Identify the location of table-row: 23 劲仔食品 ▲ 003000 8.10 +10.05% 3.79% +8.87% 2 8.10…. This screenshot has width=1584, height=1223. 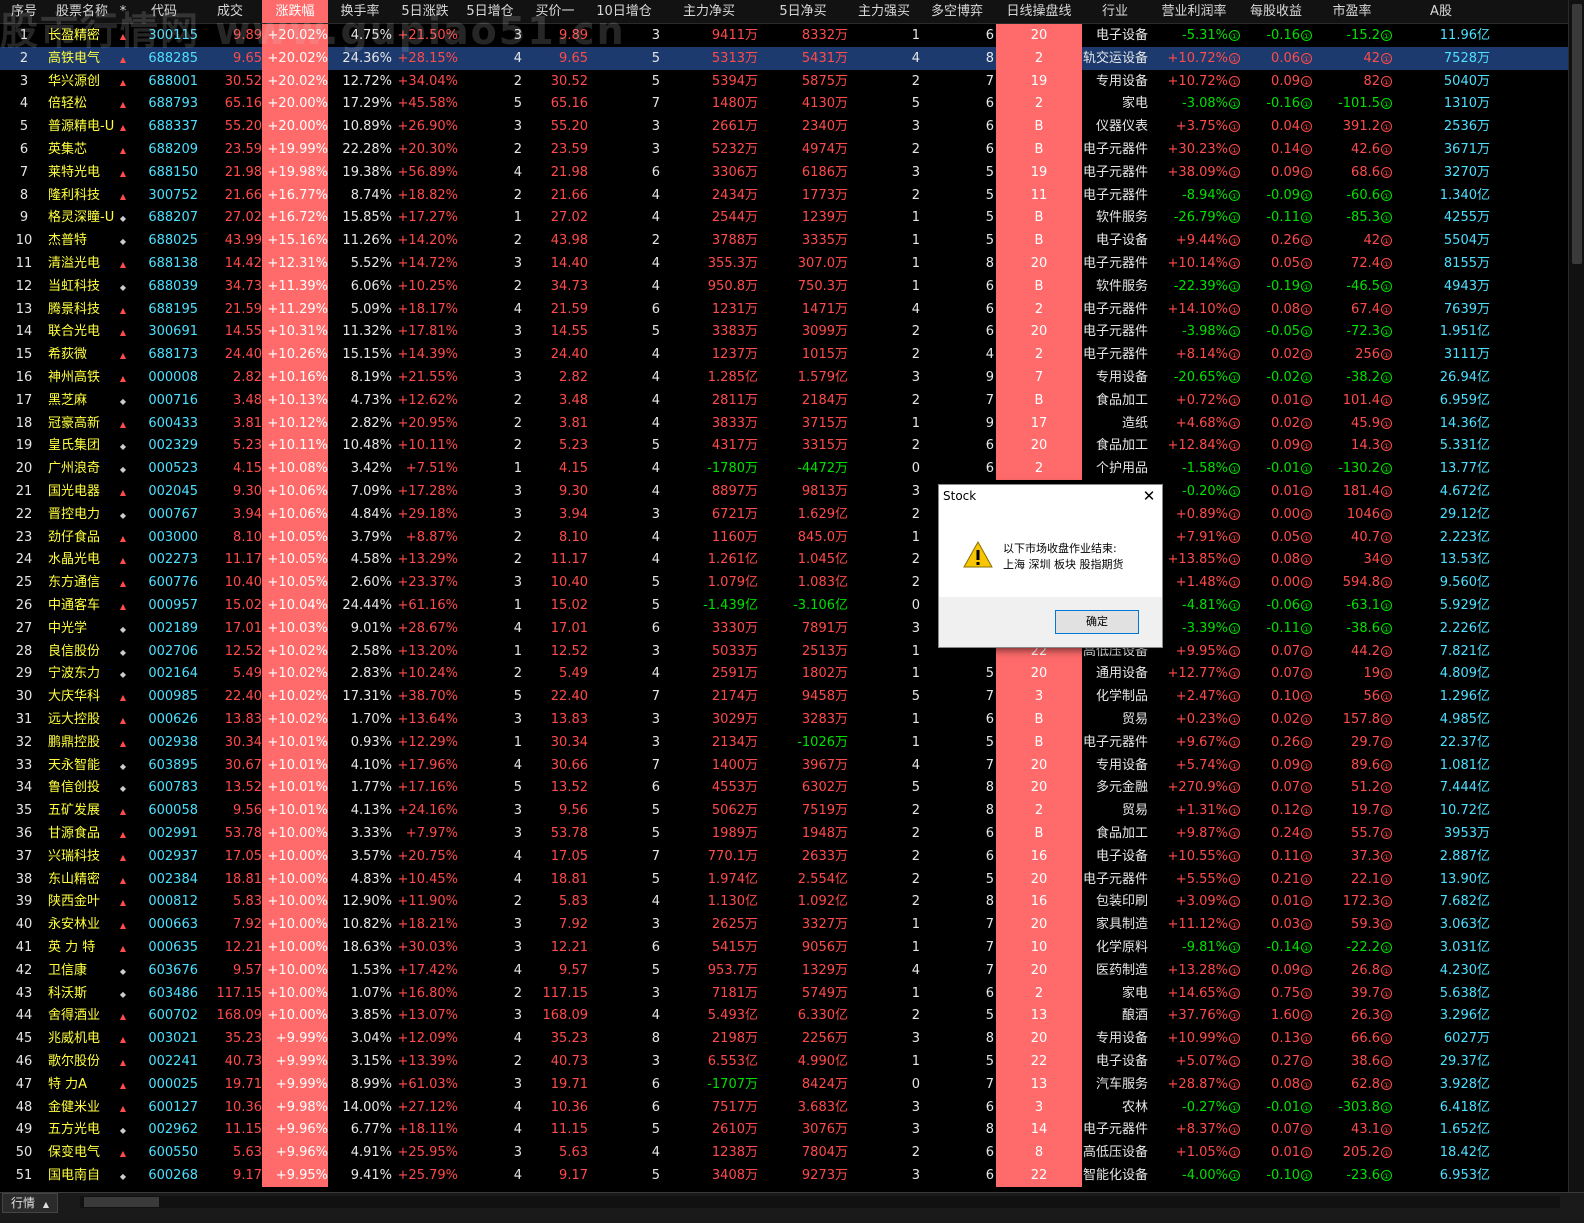
(784, 537).